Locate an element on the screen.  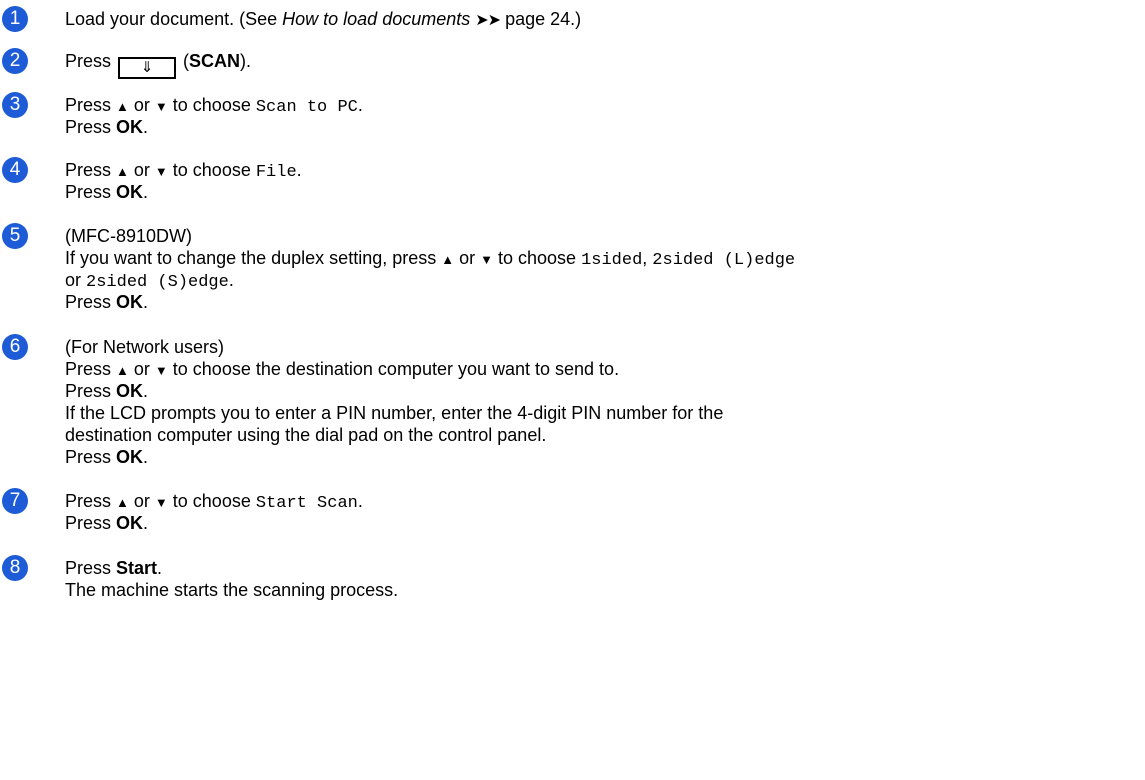
arrows-icon: ➤➤ is located at coordinates (488, 20).